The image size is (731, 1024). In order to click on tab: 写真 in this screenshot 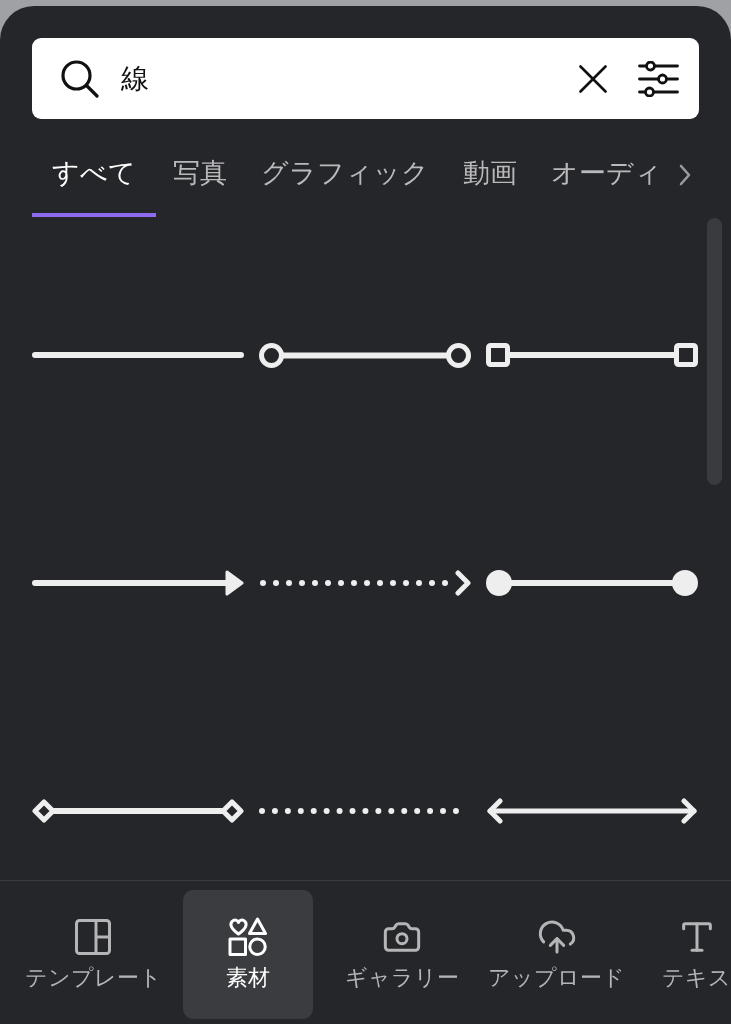, I will do `click(200, 178)`.